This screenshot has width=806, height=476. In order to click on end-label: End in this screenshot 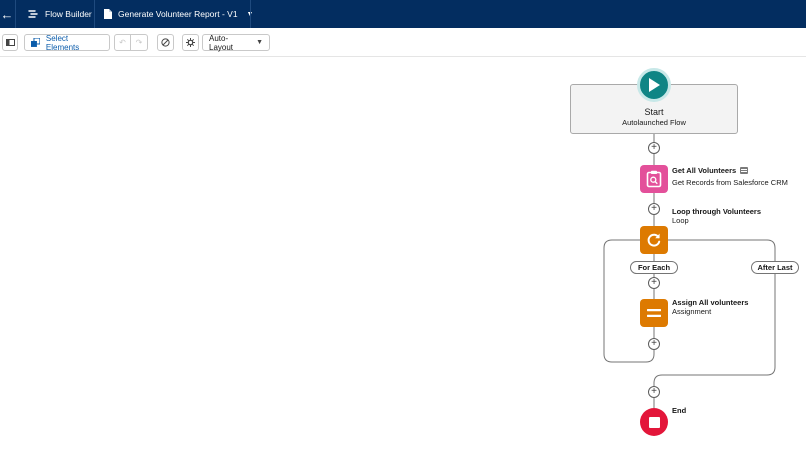, I will do `click(679, 410)`.